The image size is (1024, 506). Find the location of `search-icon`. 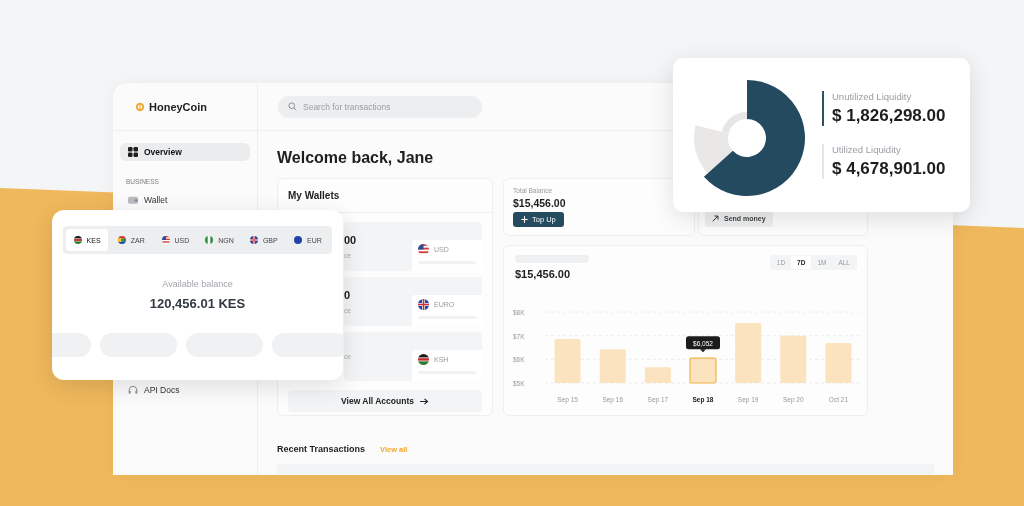

search-icon is located at coordinates (292, 106).